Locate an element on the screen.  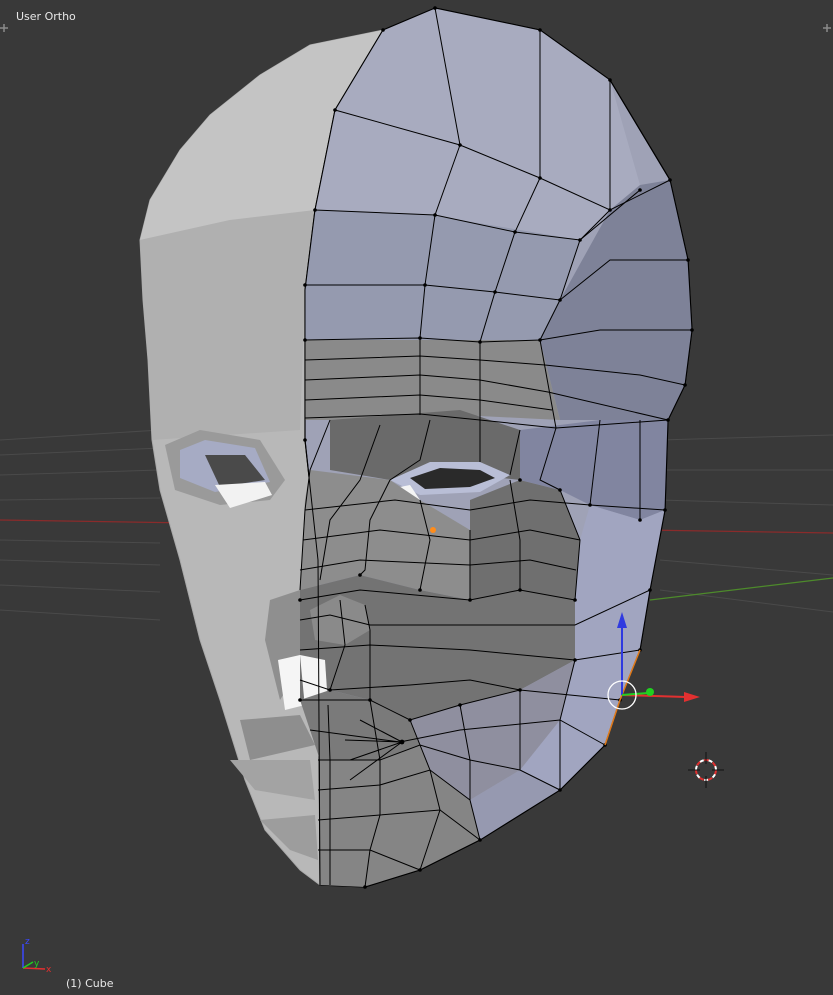
manipulator-icon is located at coordinates (653, 661).